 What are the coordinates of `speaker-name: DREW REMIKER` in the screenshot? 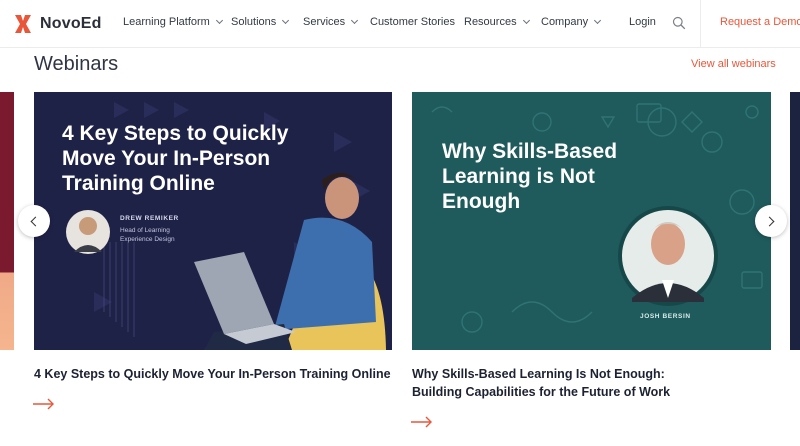 It's located at (149, 218).